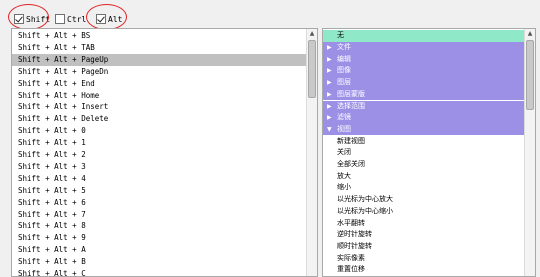 Image resolution: width=540 pixels, height=277 pixels. I want to click on tree-category: ▶ 滤镜, so click(424, 118).